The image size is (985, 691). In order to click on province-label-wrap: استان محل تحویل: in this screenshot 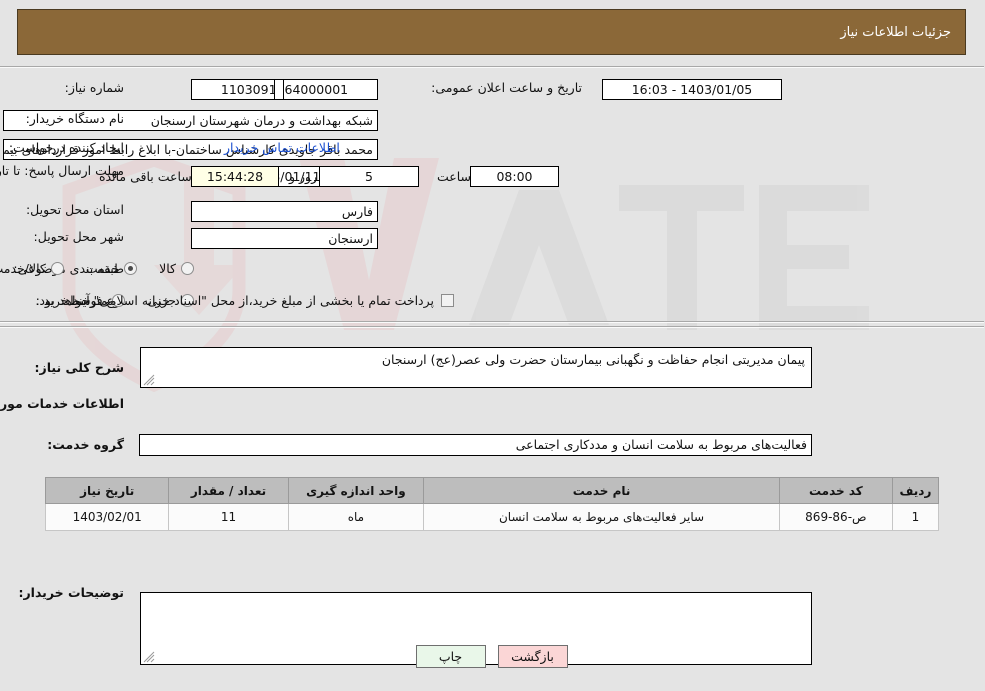, I will do `click(76, 209)`.